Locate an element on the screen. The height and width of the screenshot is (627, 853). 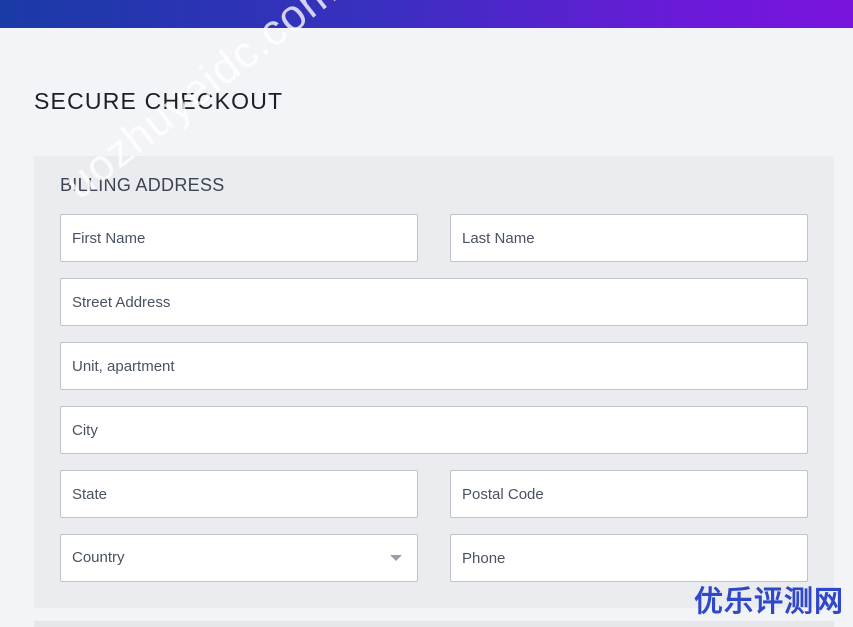
state-input is located at coordinates (239, 494).